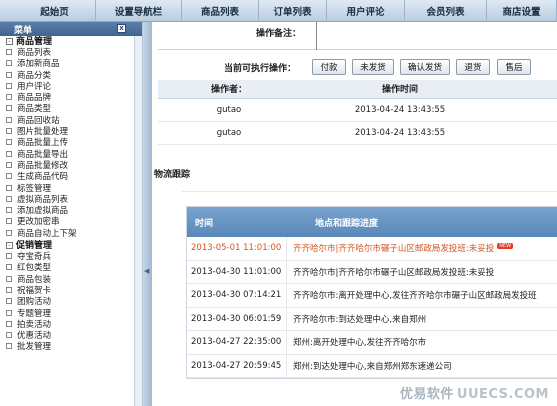 Image resolution: width=557 pixels, height=406 pixels. Describe the element at coordinates (71, 155) in the screenshot. I see `menu-item: 商品批量导出` at that location.